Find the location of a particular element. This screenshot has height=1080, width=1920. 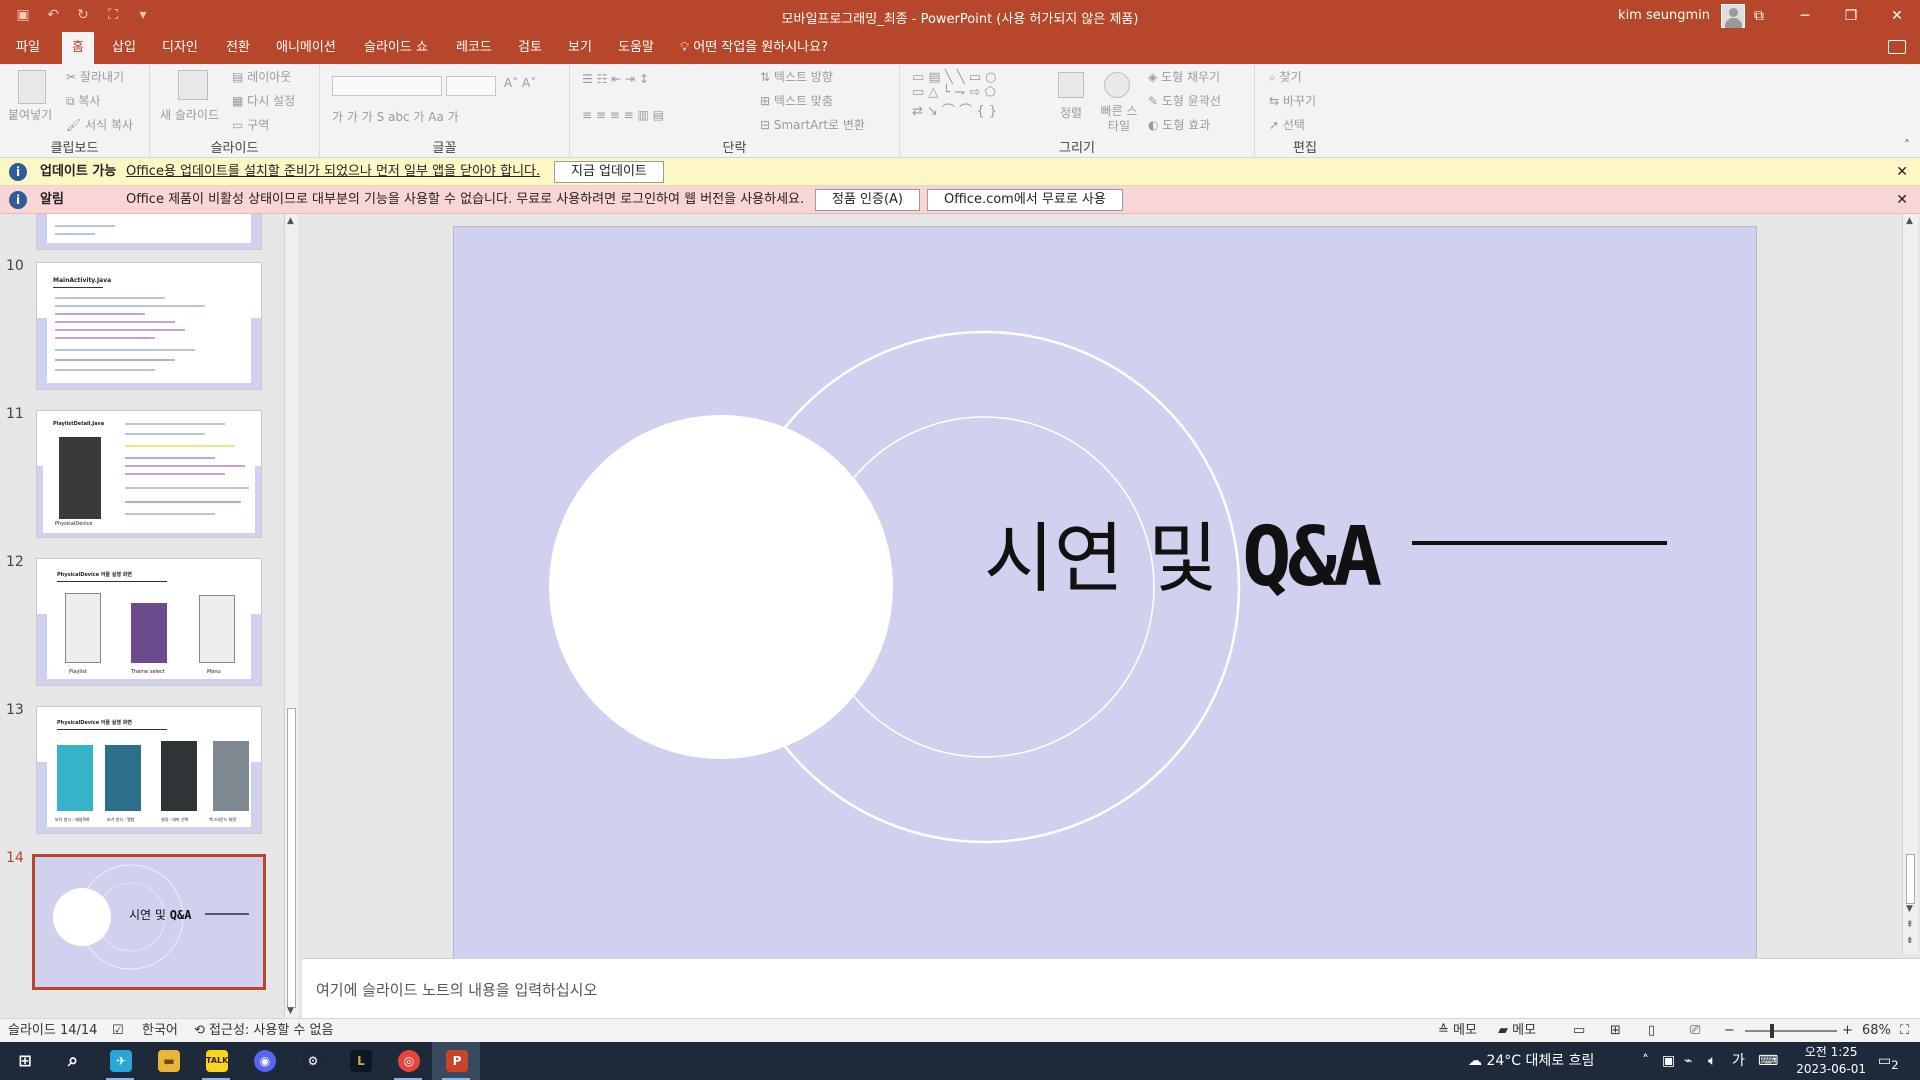

list-icons: ☰ ☷ ⇤ ⇥ ↕ is located at coordinates (615, 79).